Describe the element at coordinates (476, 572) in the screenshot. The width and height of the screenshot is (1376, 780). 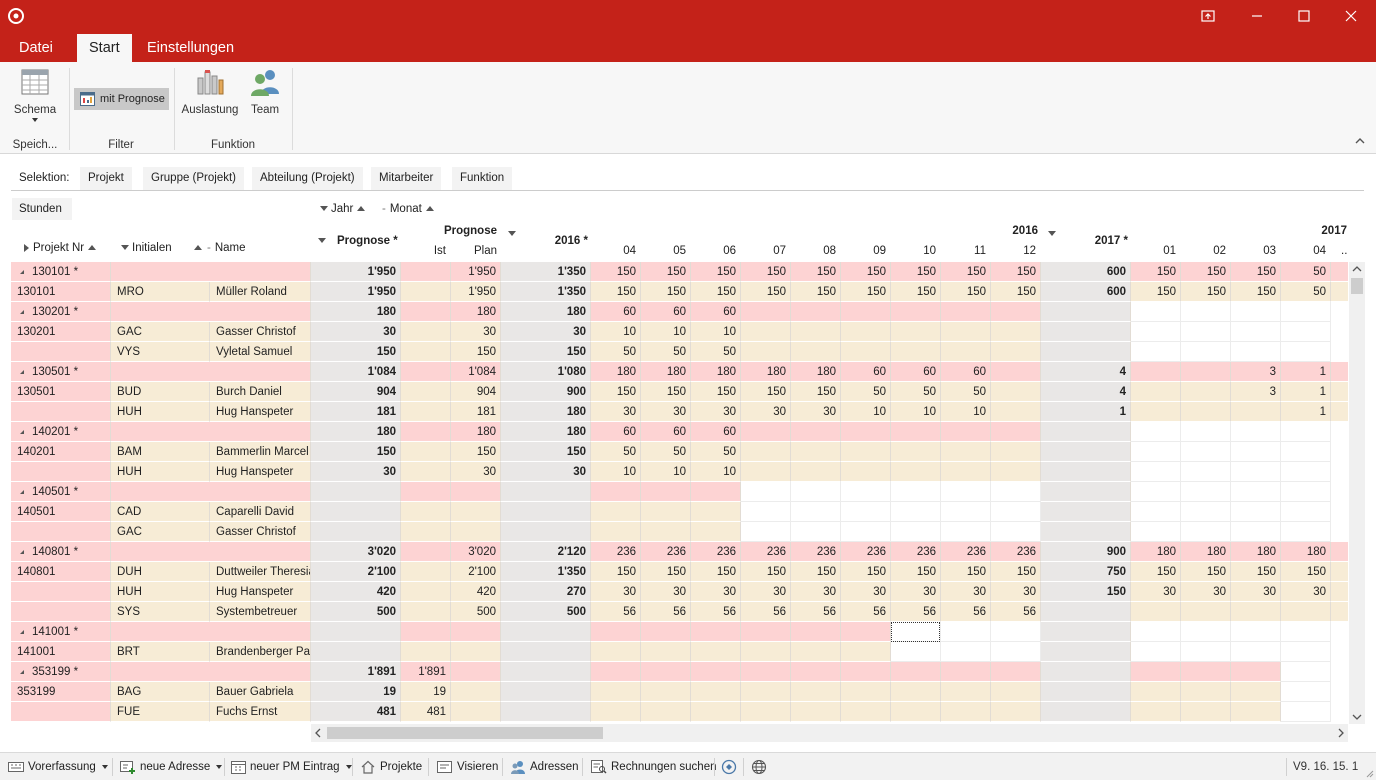
I see `cell-plan: 2'100` at that location.